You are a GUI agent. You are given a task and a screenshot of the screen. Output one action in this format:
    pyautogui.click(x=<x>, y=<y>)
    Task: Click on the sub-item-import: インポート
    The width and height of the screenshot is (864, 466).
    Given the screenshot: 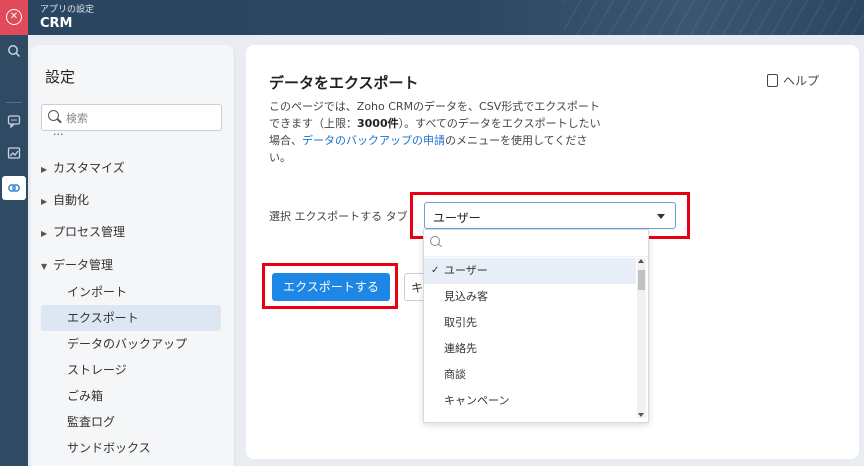 What is the action you would take?
    pyautogui.click(x=126, y=292)
    